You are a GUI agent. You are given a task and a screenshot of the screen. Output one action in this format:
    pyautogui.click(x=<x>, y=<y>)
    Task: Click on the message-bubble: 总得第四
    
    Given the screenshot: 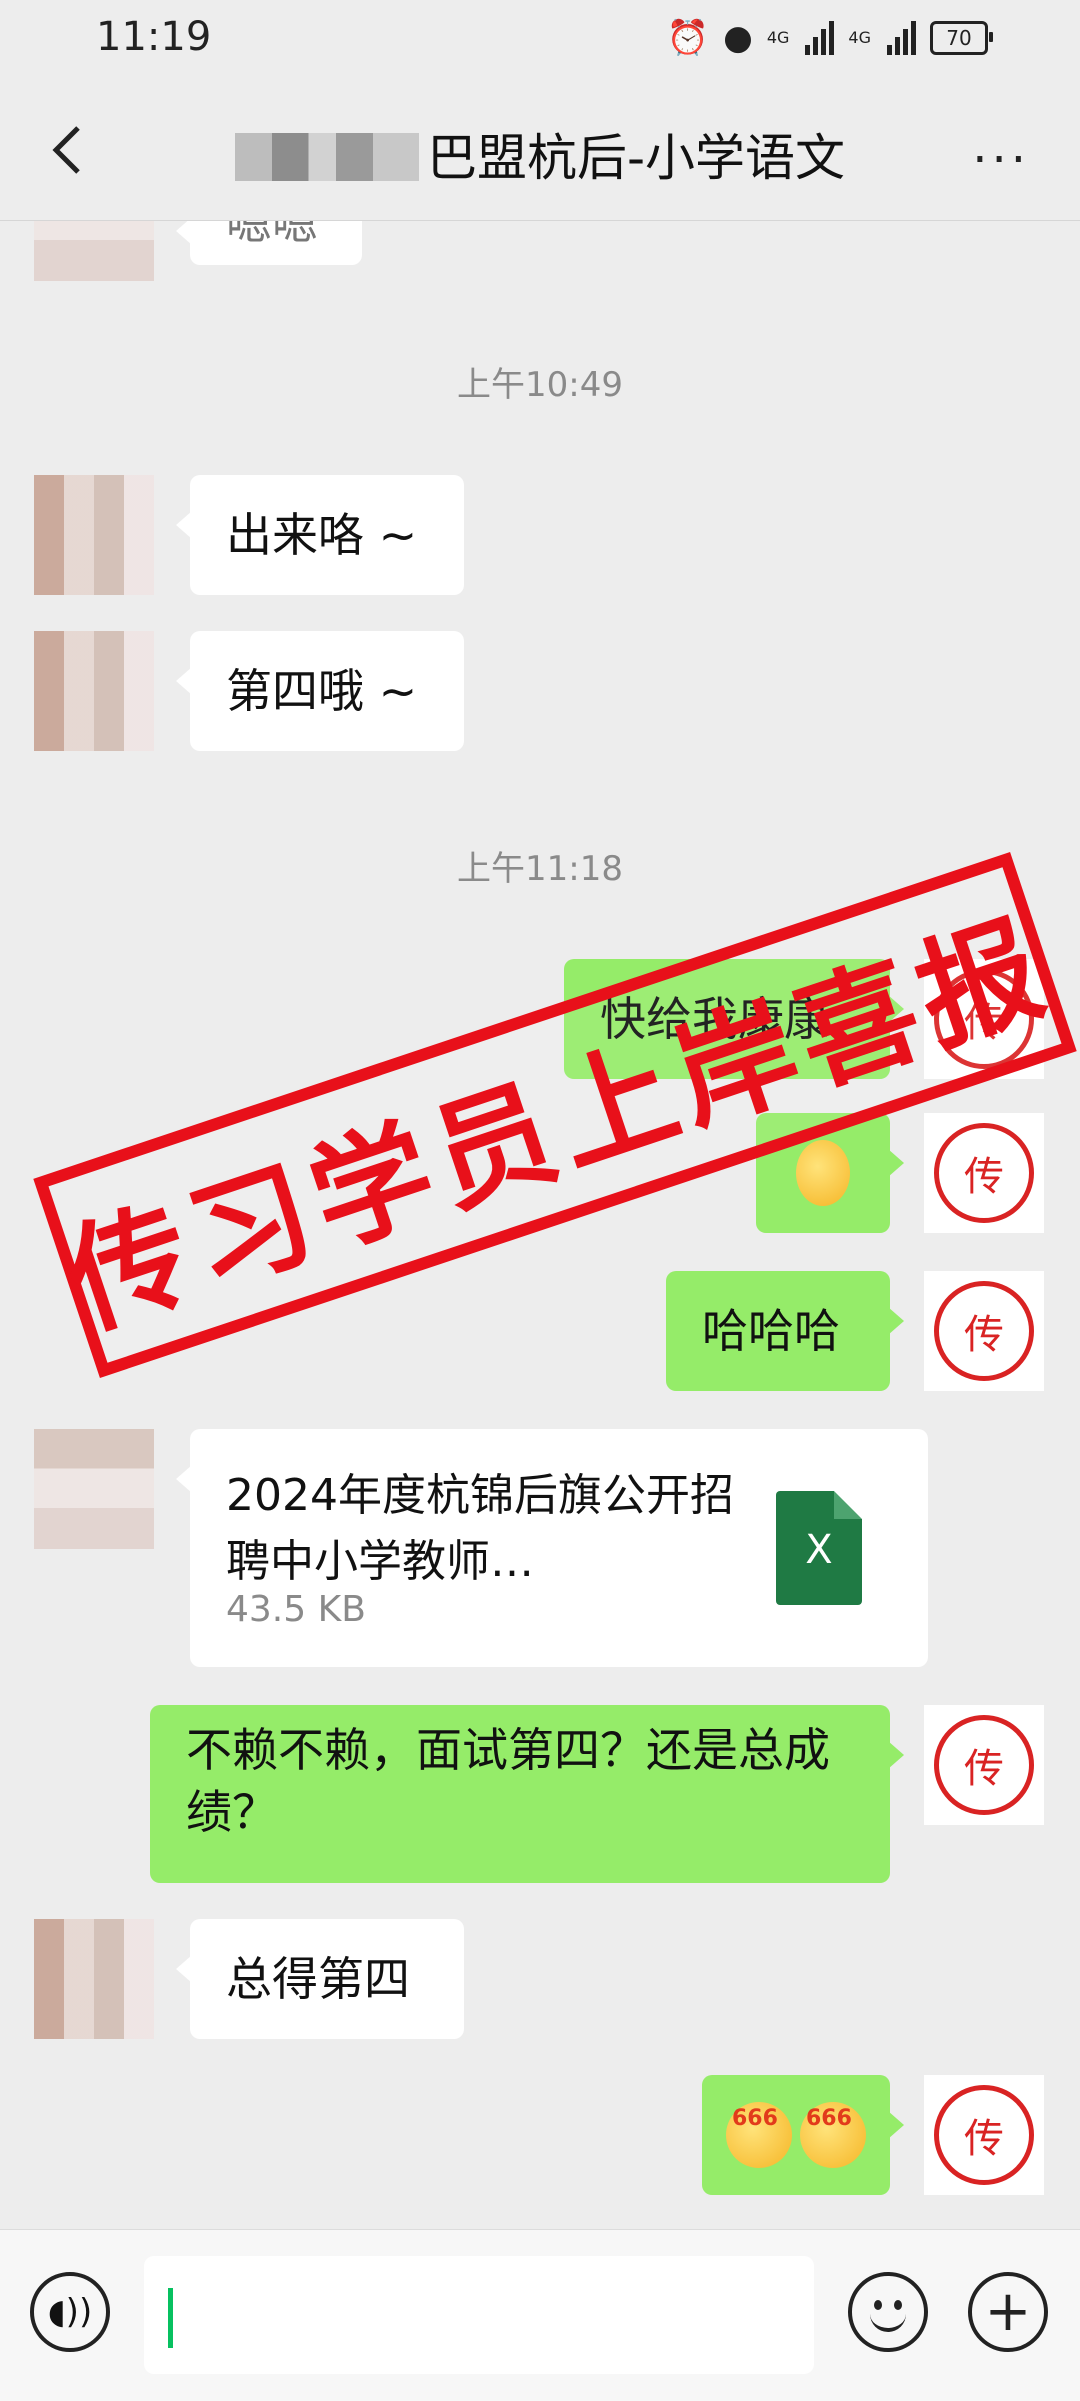 What is the action you would take?
    pyautogui.click(x=320, y=1979)
    